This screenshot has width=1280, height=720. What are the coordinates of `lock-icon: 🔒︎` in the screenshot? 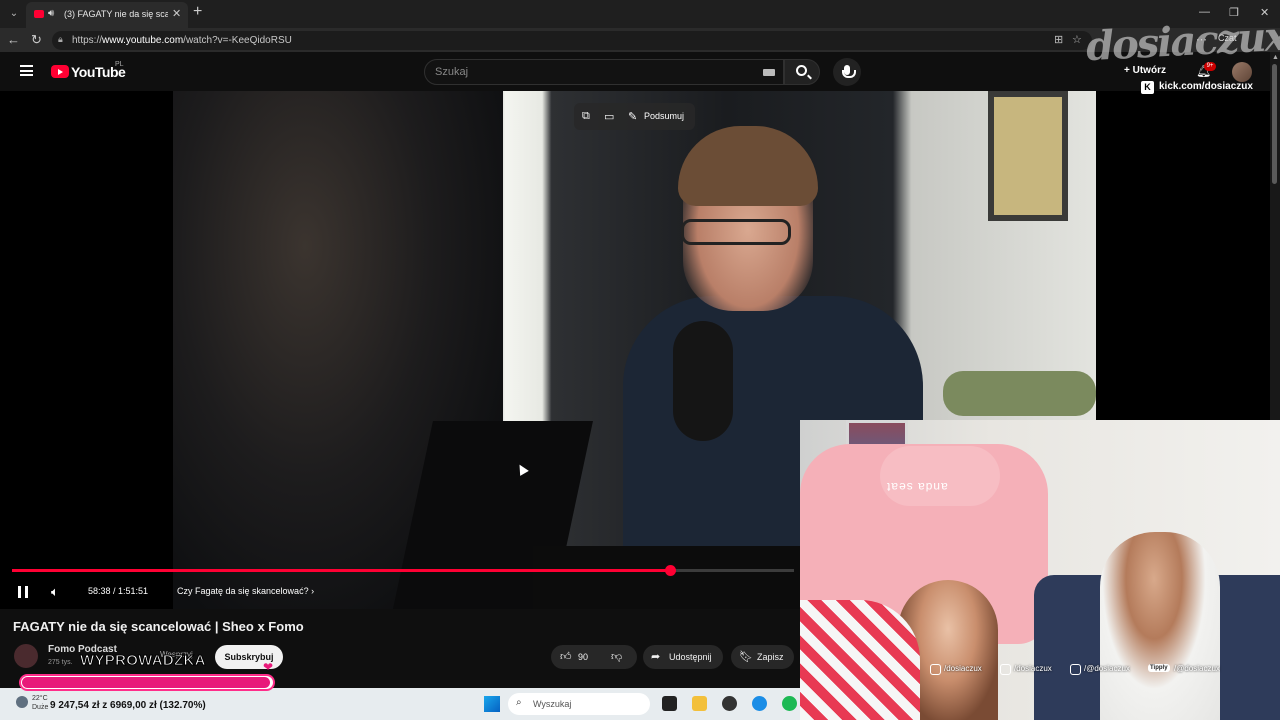 It's located at (60, 39).